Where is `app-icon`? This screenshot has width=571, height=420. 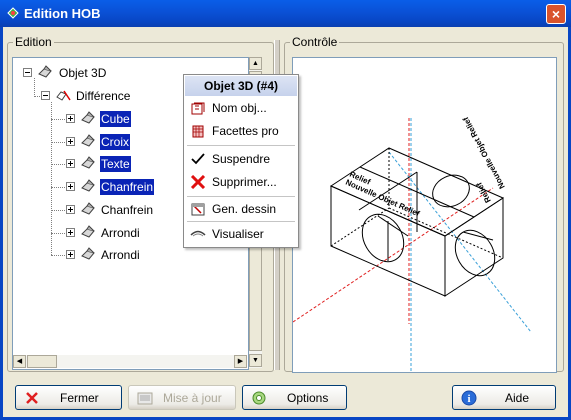
app-icon is located at coordinates (13, 13).